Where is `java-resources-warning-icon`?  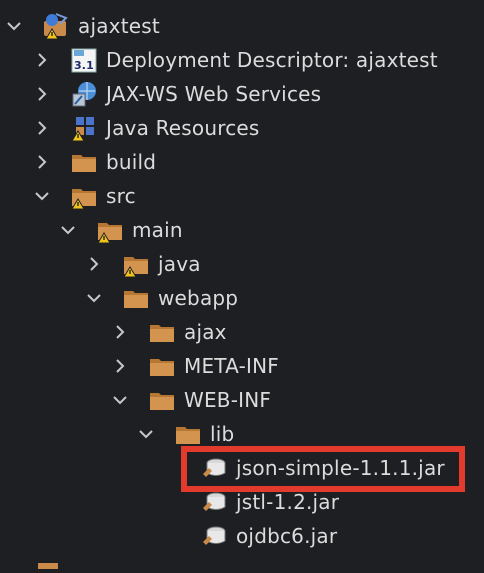
java-resources-warning-icon is located at coordinates (84, 128).